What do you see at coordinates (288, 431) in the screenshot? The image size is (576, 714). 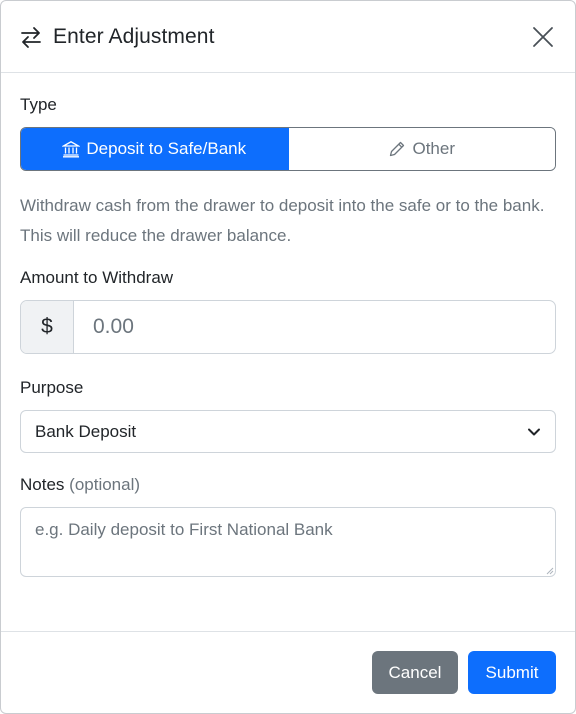 I see `purpose-select: Bank Deposit` at bounding box center [288, 431].